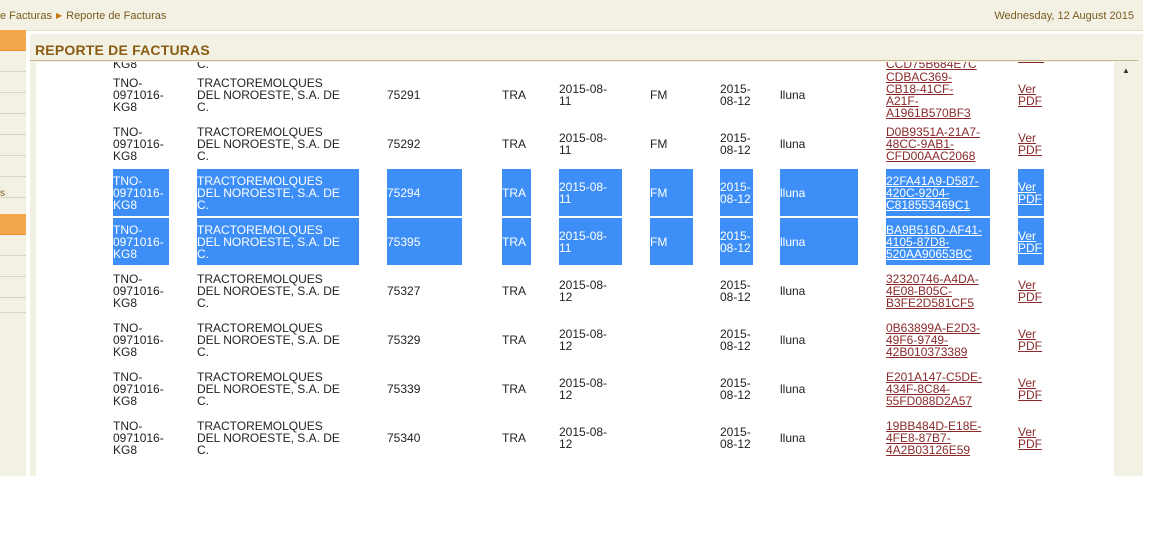 This screenshot has height=556, width=1149. Describe the element at coordinates (938, 450) in the screenshot. I see `uuid-link-line: 4A2B03126E59` at that location.